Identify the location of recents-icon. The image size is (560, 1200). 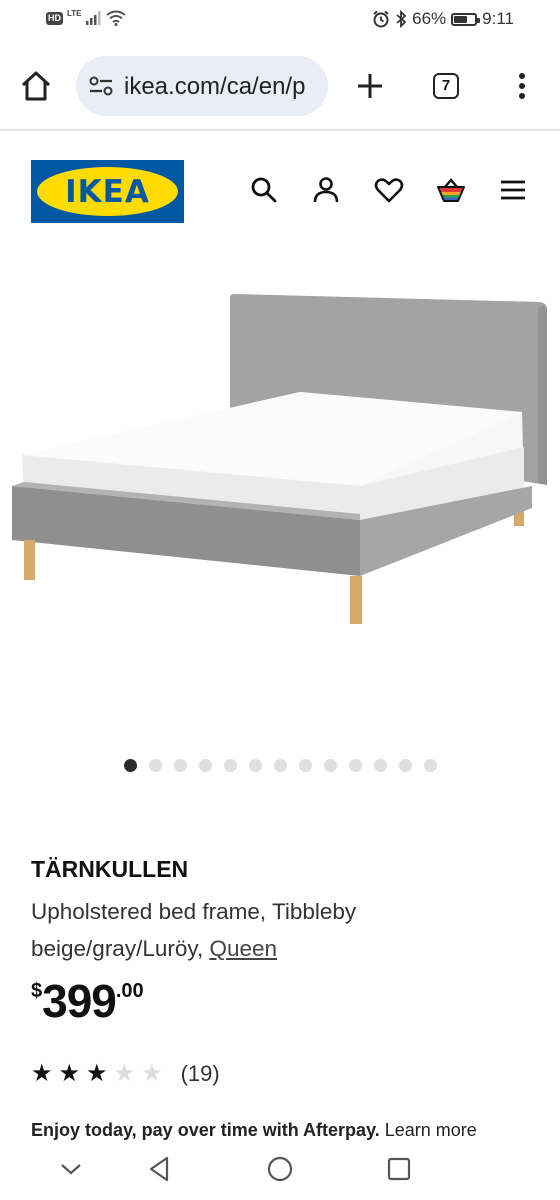
(399, 1169).